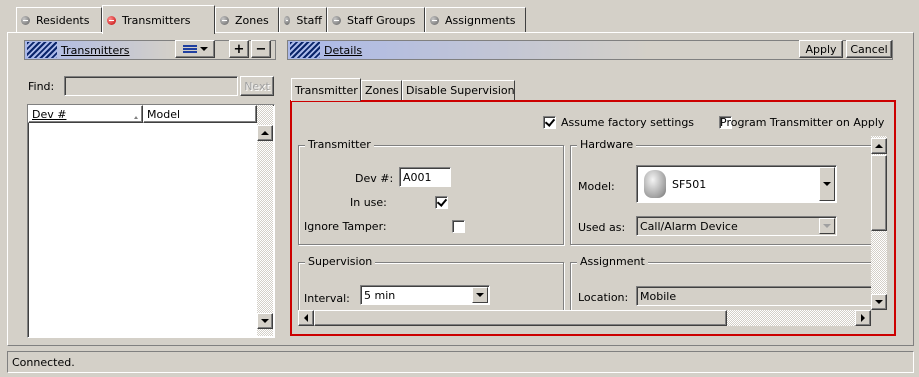 The width and height of the screenshot is (919, 377). I want to click on model-value: SF501, so click(689, 184).